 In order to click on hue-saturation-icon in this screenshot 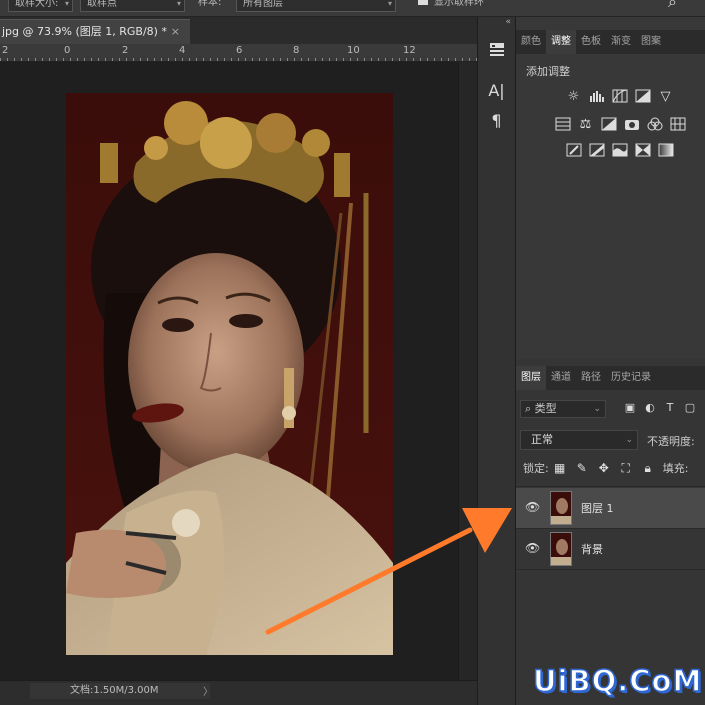, I will do `click(562, 124)`.